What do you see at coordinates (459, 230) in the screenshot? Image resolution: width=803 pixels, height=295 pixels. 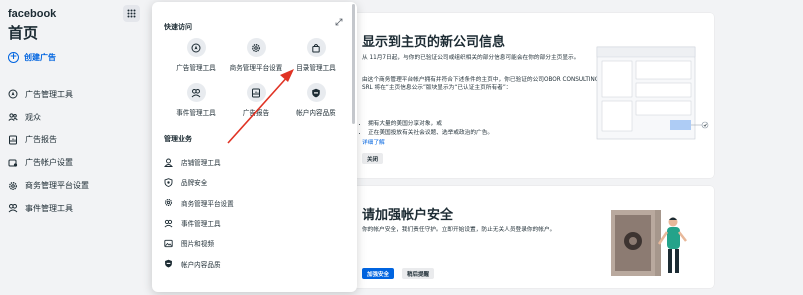 I see `card-description: 你的帐户安全，我们责任守护。立即开始设置，防止无关人员登录你的帐户。` at bounding box center [459, 230].